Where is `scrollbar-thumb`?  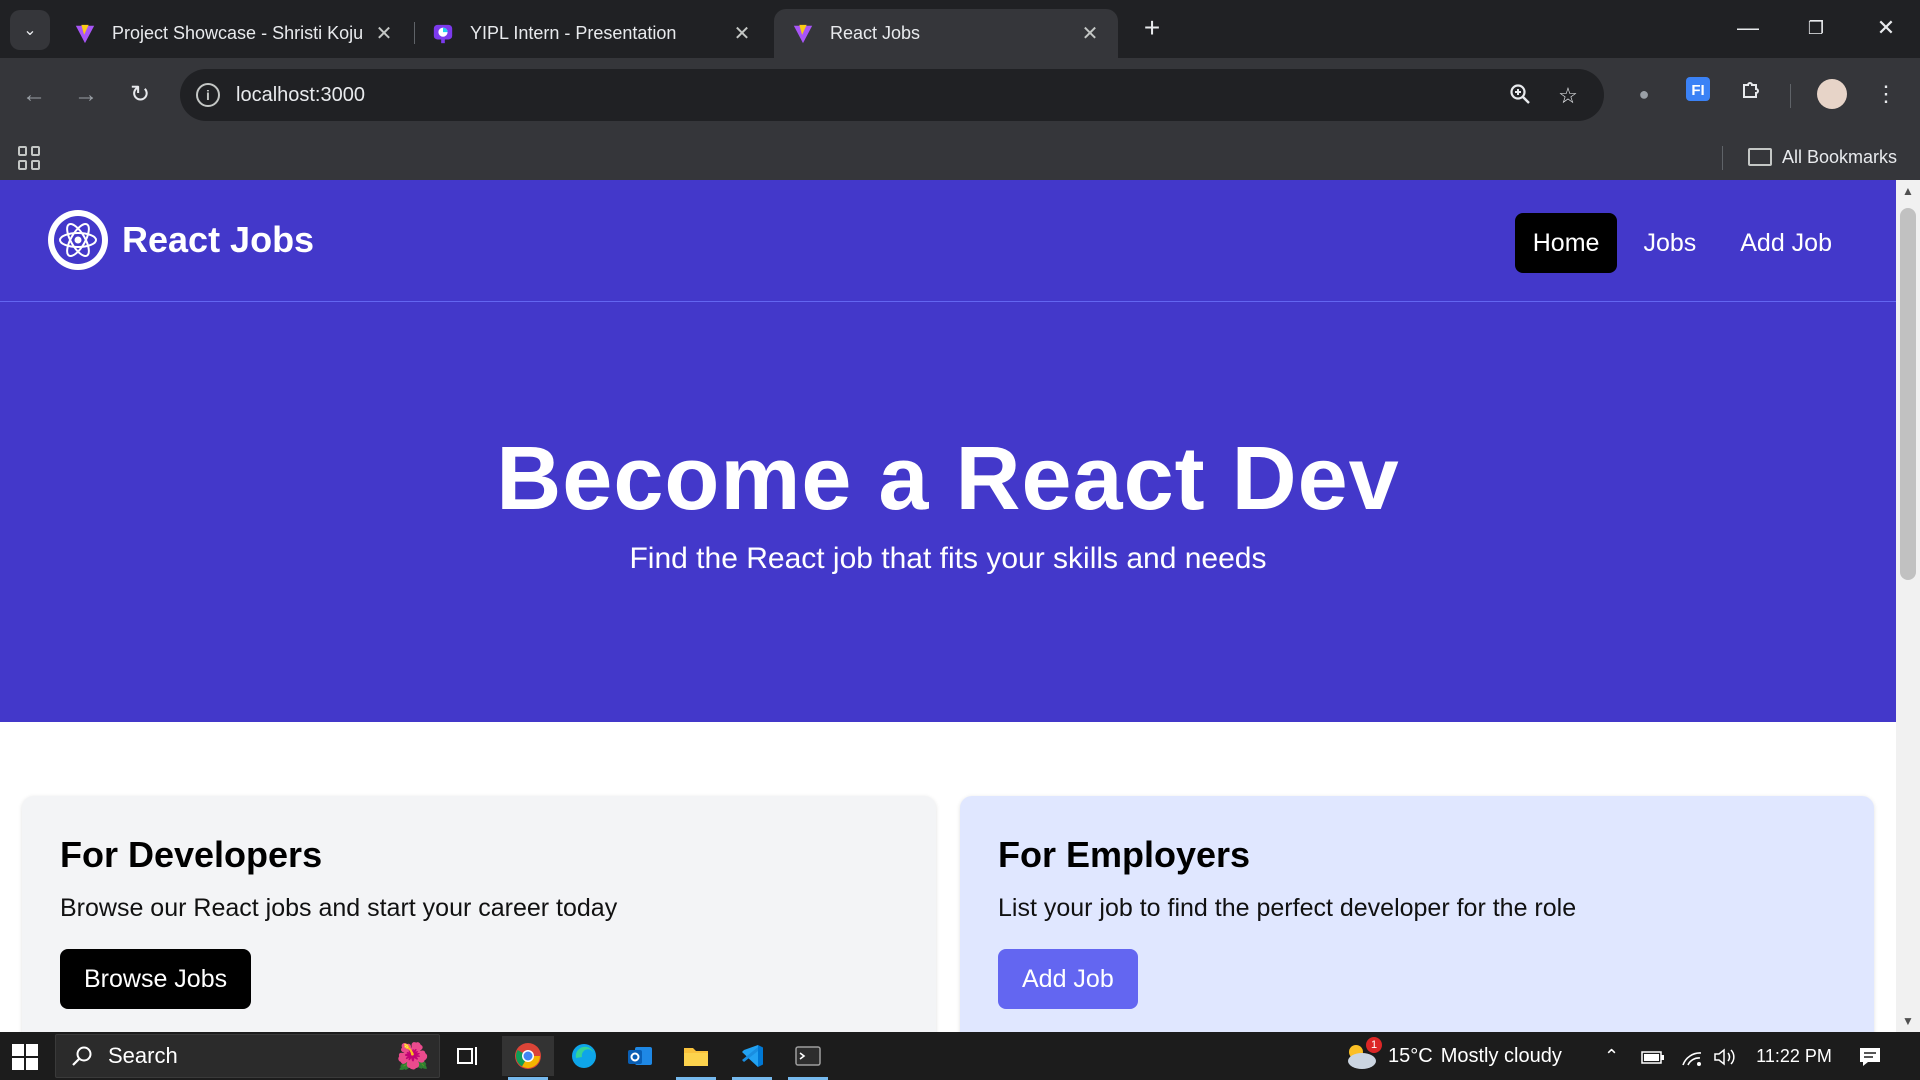
scrollbar-thumb is located at coordinates (1908, 394).